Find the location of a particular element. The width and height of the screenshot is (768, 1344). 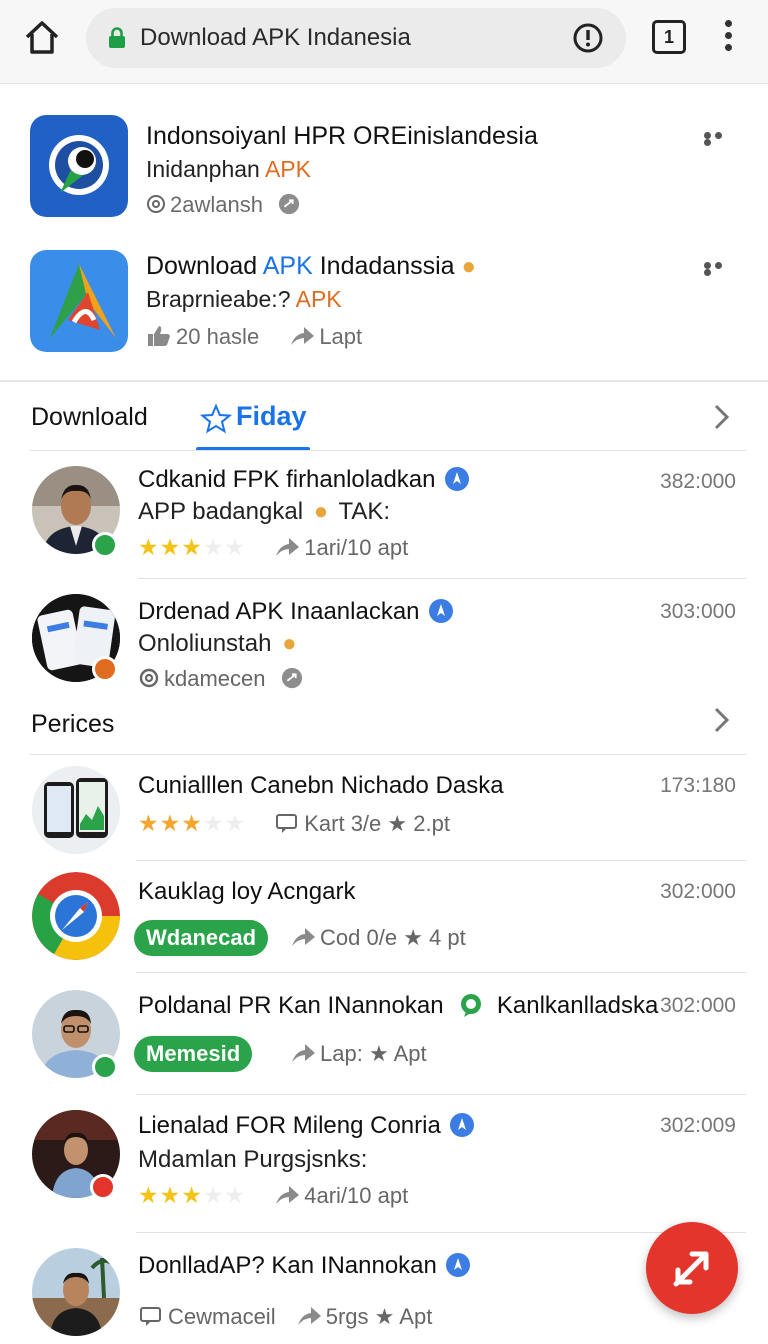

download-count: 173:180 is located at coordinates (698, 785).